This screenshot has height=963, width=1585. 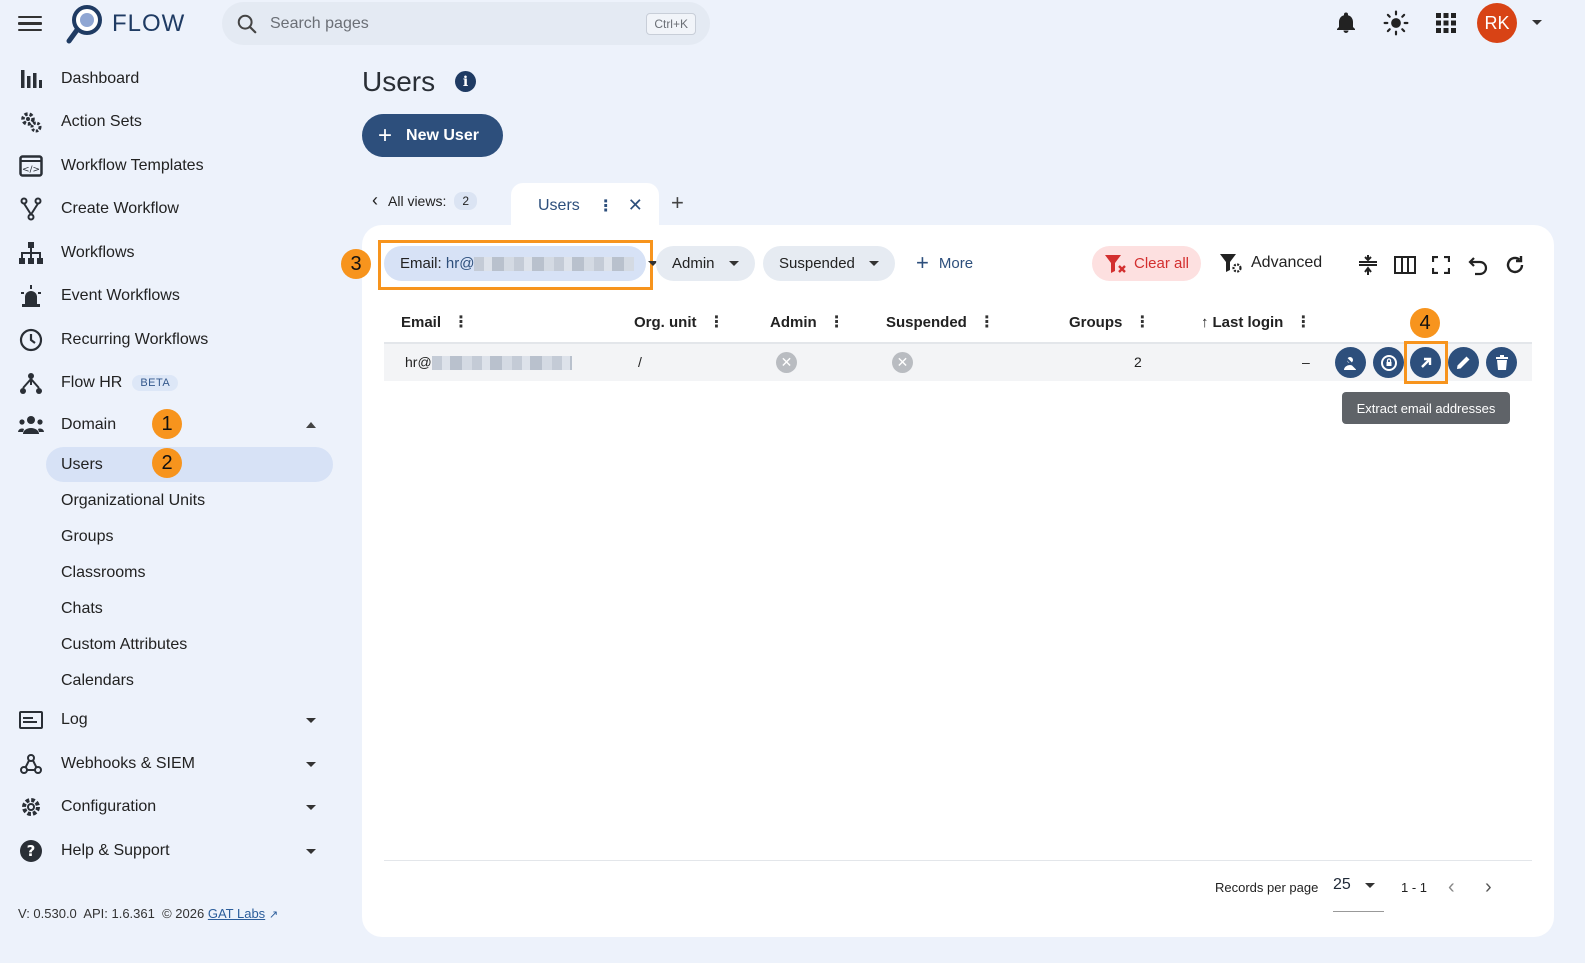 I want to click on sidebar-item-create-workflow: Create Workflow, so click(x=170, y=209).